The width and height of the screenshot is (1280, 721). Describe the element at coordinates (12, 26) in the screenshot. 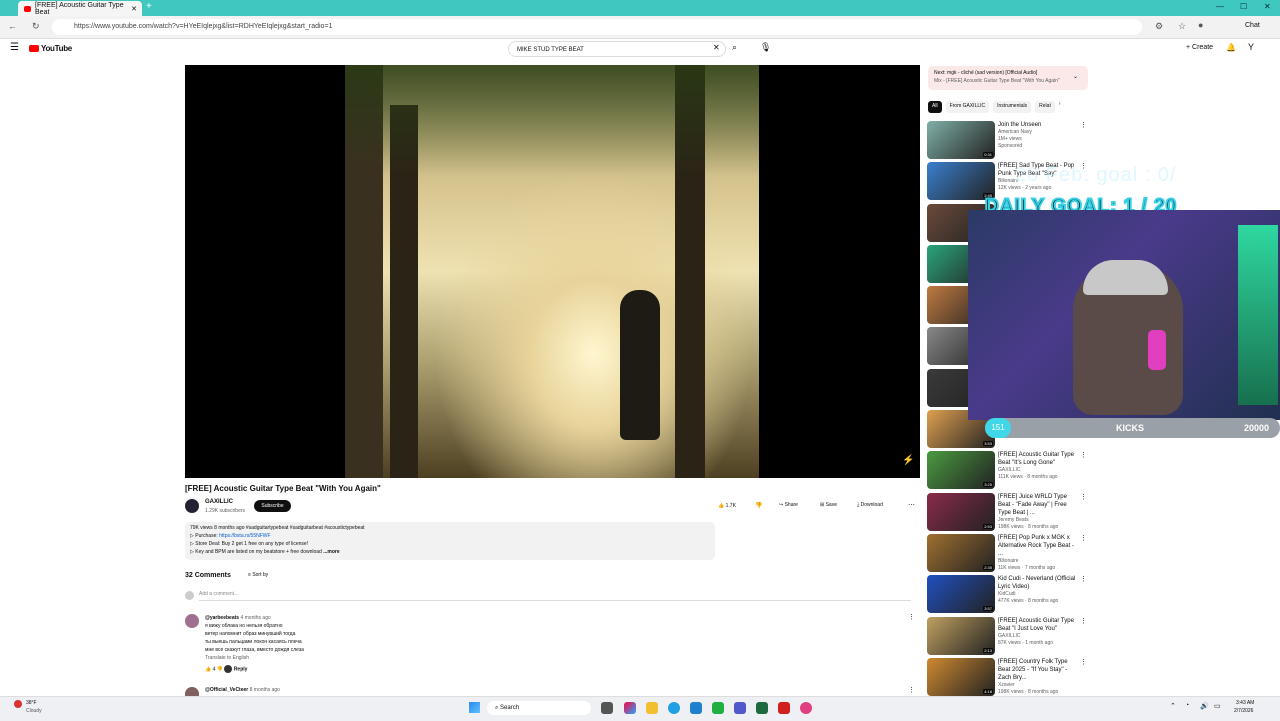

I see `back-icon: ←` at that location.